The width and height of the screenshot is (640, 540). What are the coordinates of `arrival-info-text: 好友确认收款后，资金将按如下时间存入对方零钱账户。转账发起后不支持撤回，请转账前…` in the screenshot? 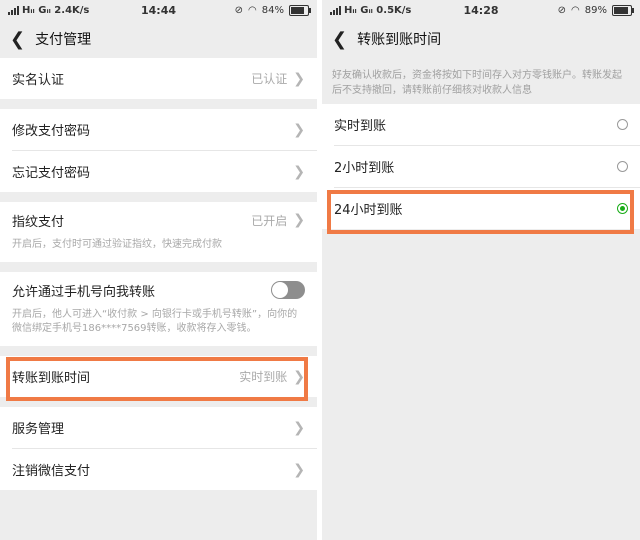 It's located at (477, 83).